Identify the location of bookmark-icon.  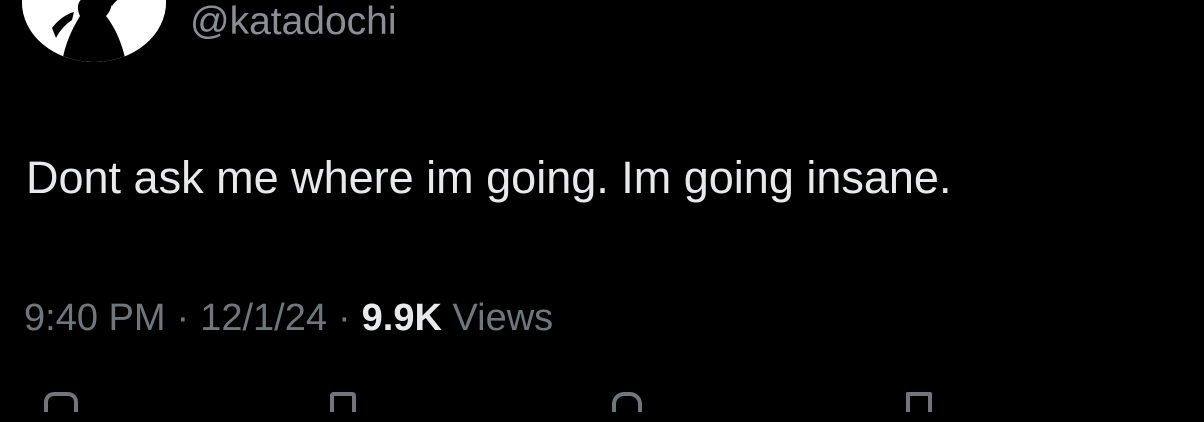
(919, 402).